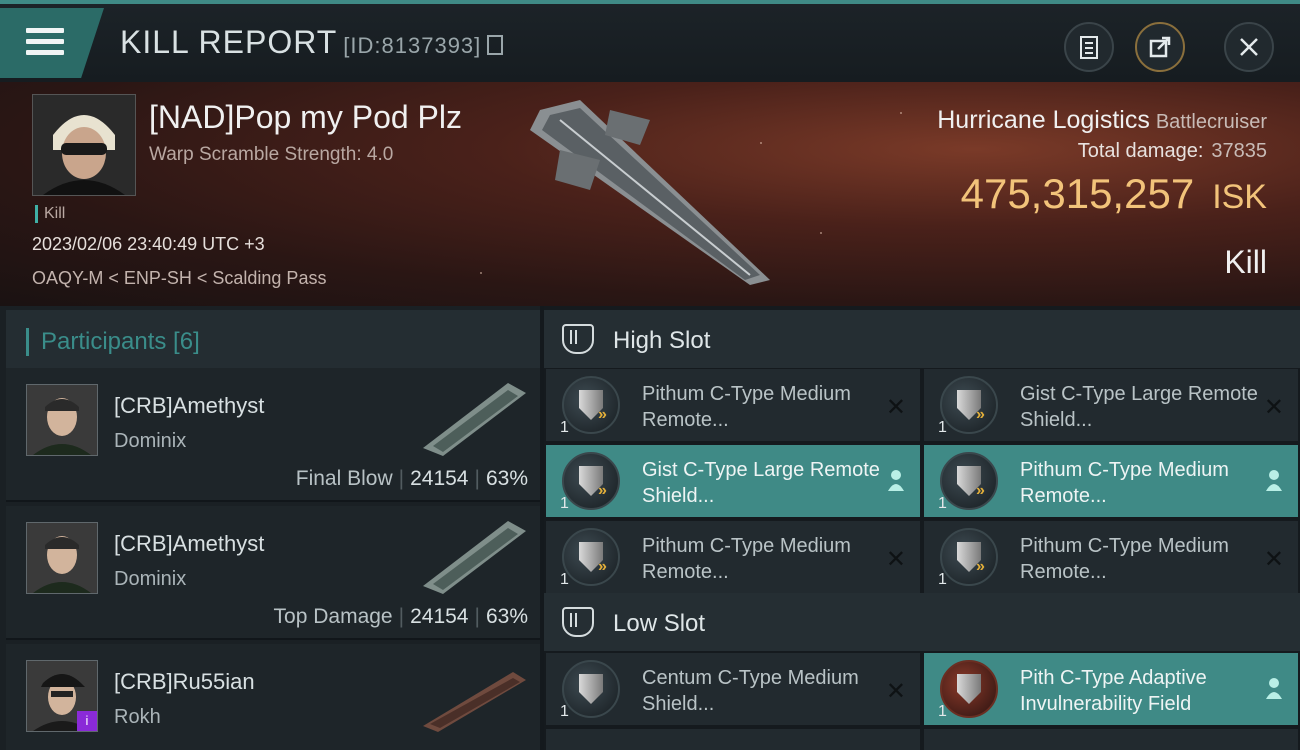 The image size is (1300, 750). Describe the element at coordinates (273, 339) in the screenshot. I see `participants-header: Participants [6]` at that location.